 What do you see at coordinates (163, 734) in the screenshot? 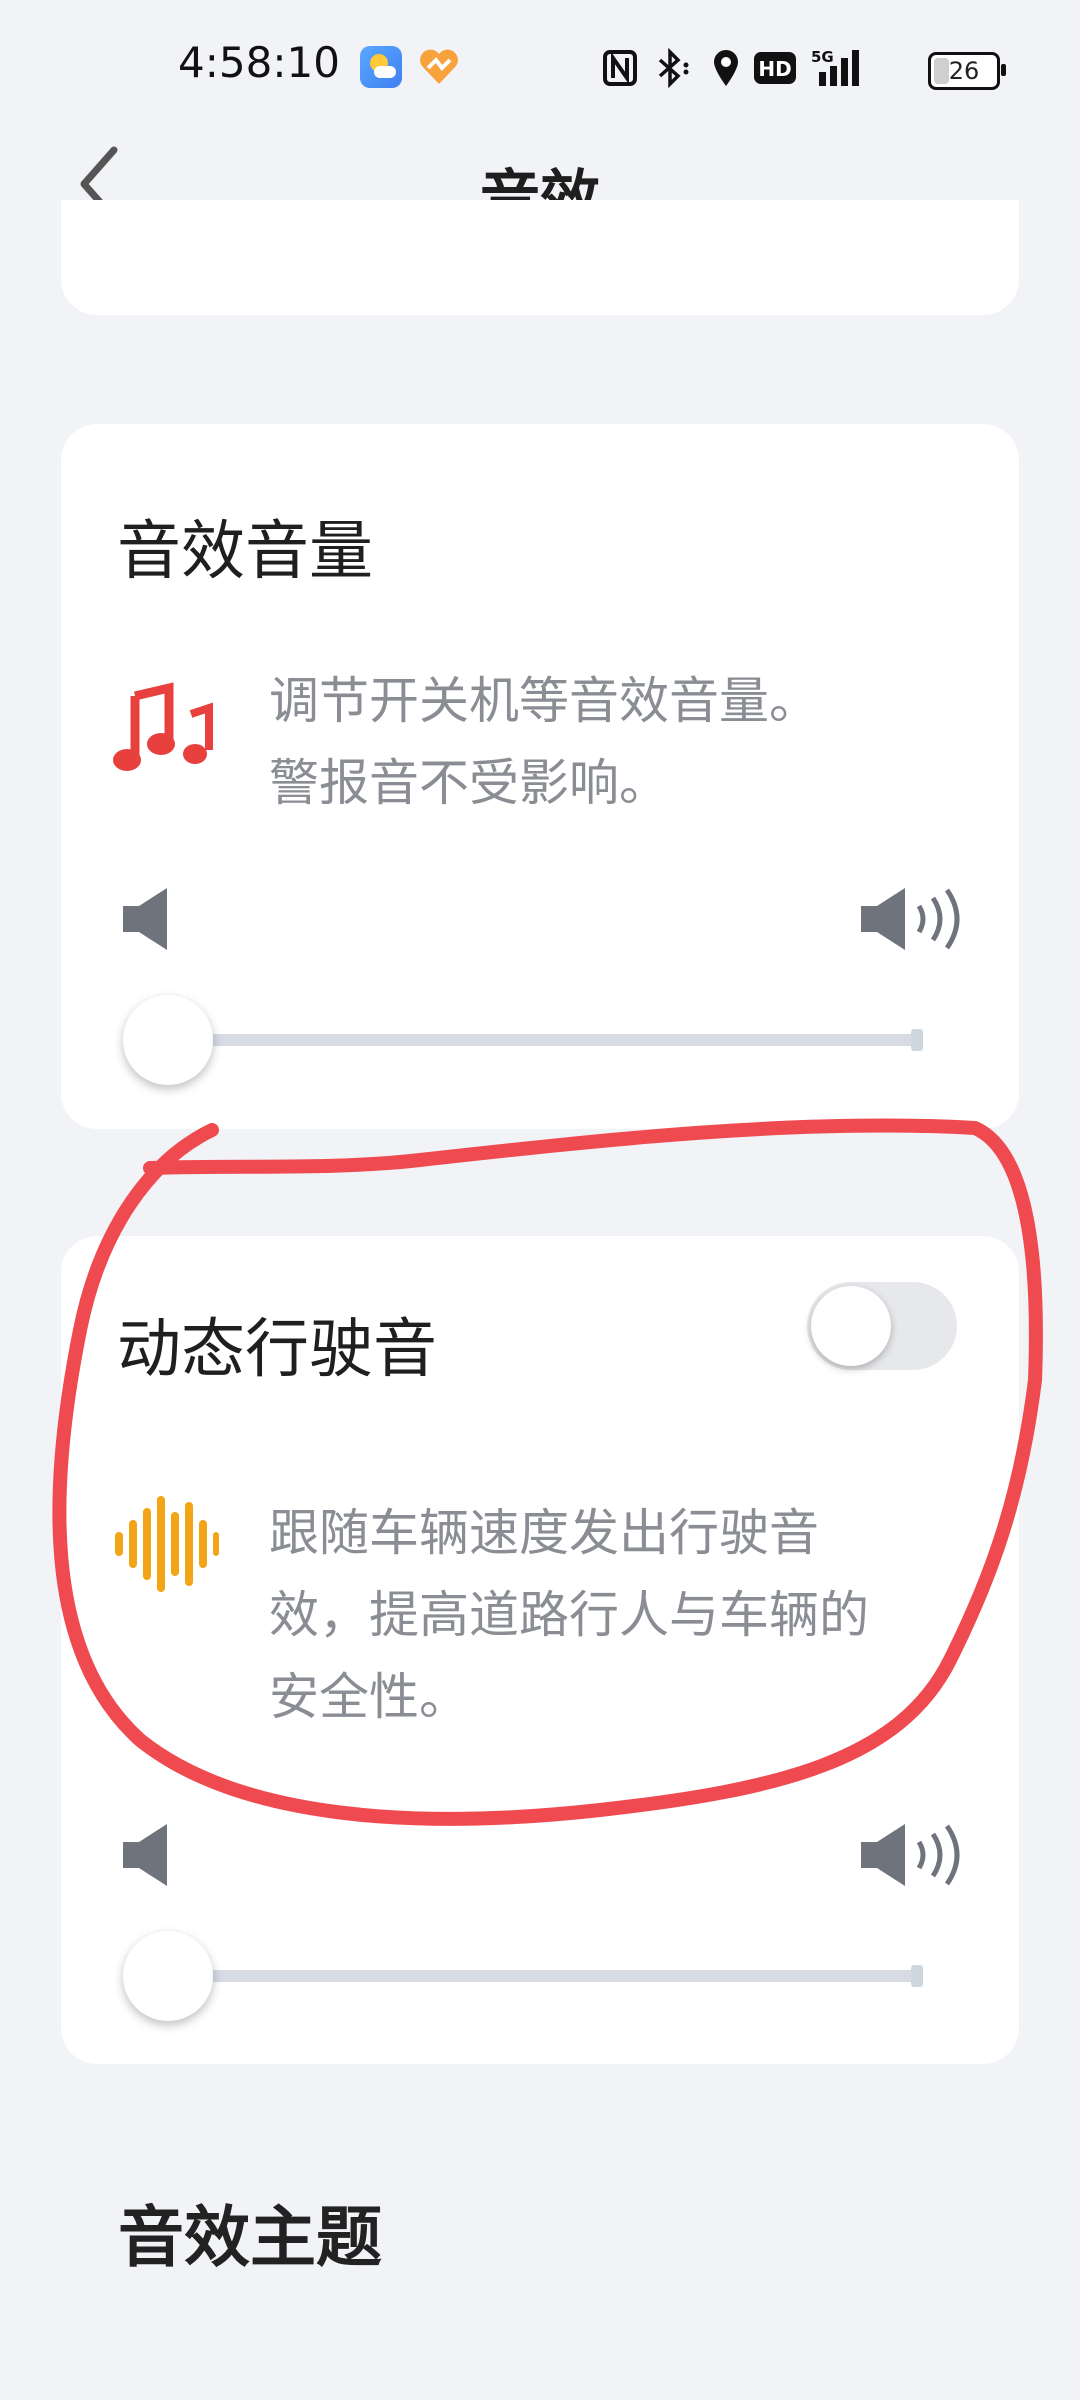
I see `music-note-icon` at bounding box center [163, 734].